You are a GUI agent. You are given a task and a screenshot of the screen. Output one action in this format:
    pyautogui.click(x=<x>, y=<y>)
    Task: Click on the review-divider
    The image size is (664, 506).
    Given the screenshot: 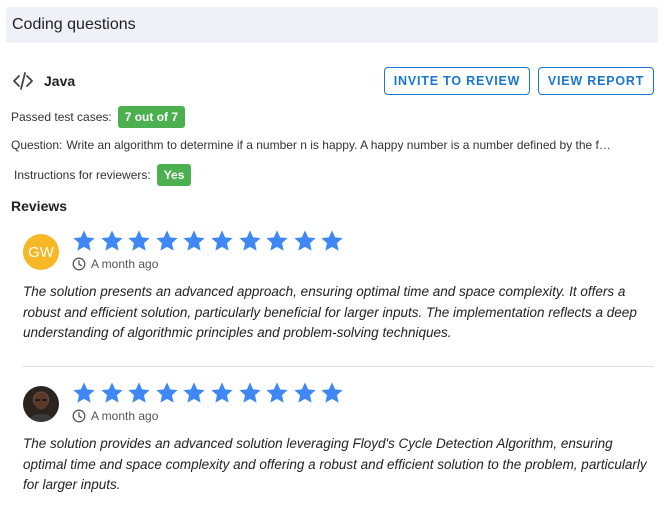 What is the action you would take?
    pyautogui.click(x=338, y=366)
    